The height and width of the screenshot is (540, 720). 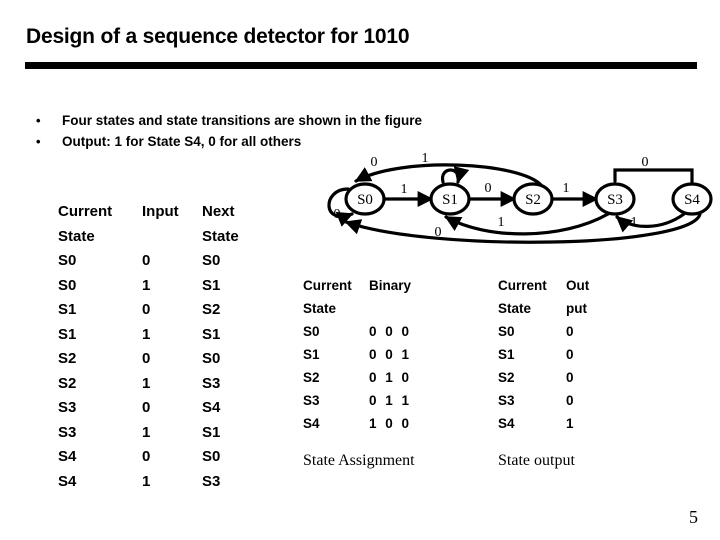 I want to click on table-header-row: Current Out, so click(x=555, y=285).